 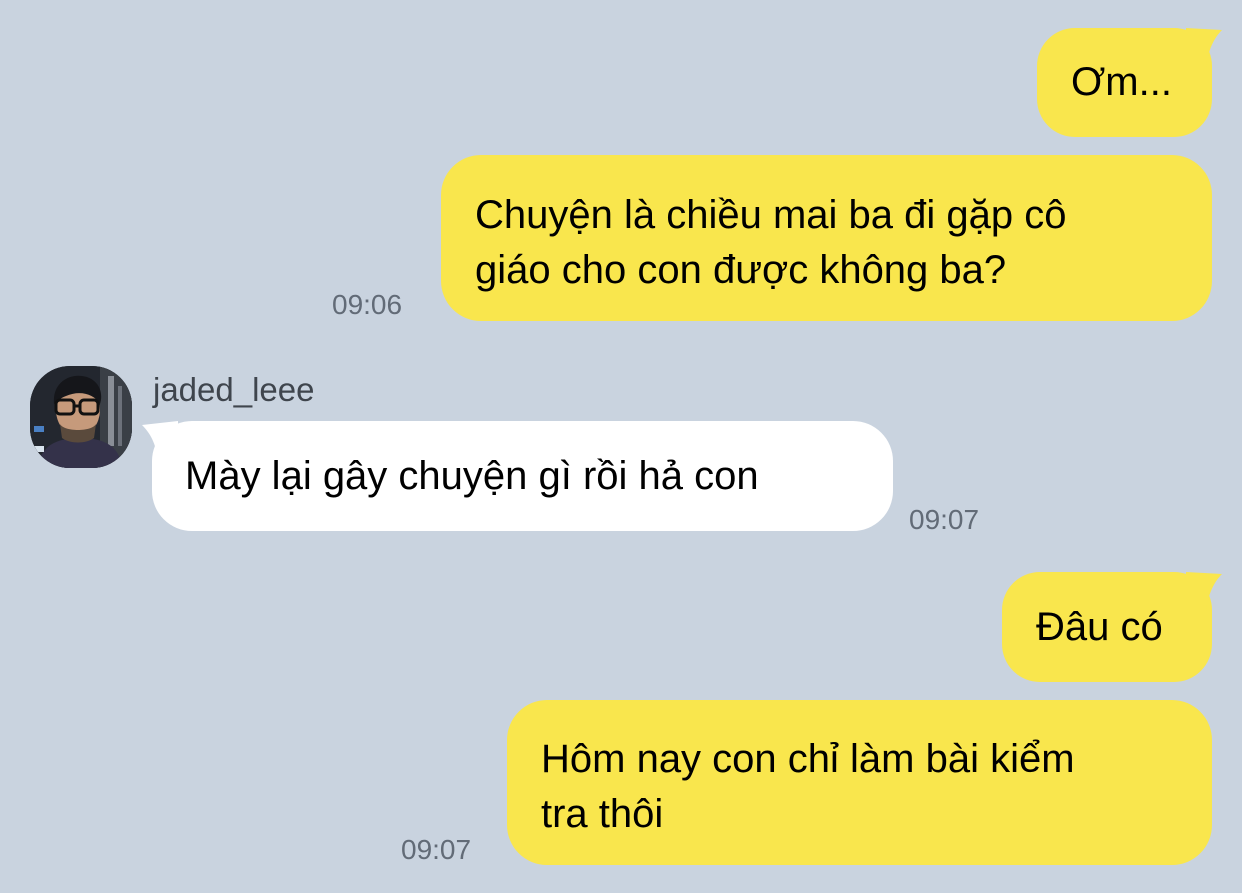 I want to click on message-text-line: Hôm nay con chỉ làm bài kiểm, so click(x=808, y=759).